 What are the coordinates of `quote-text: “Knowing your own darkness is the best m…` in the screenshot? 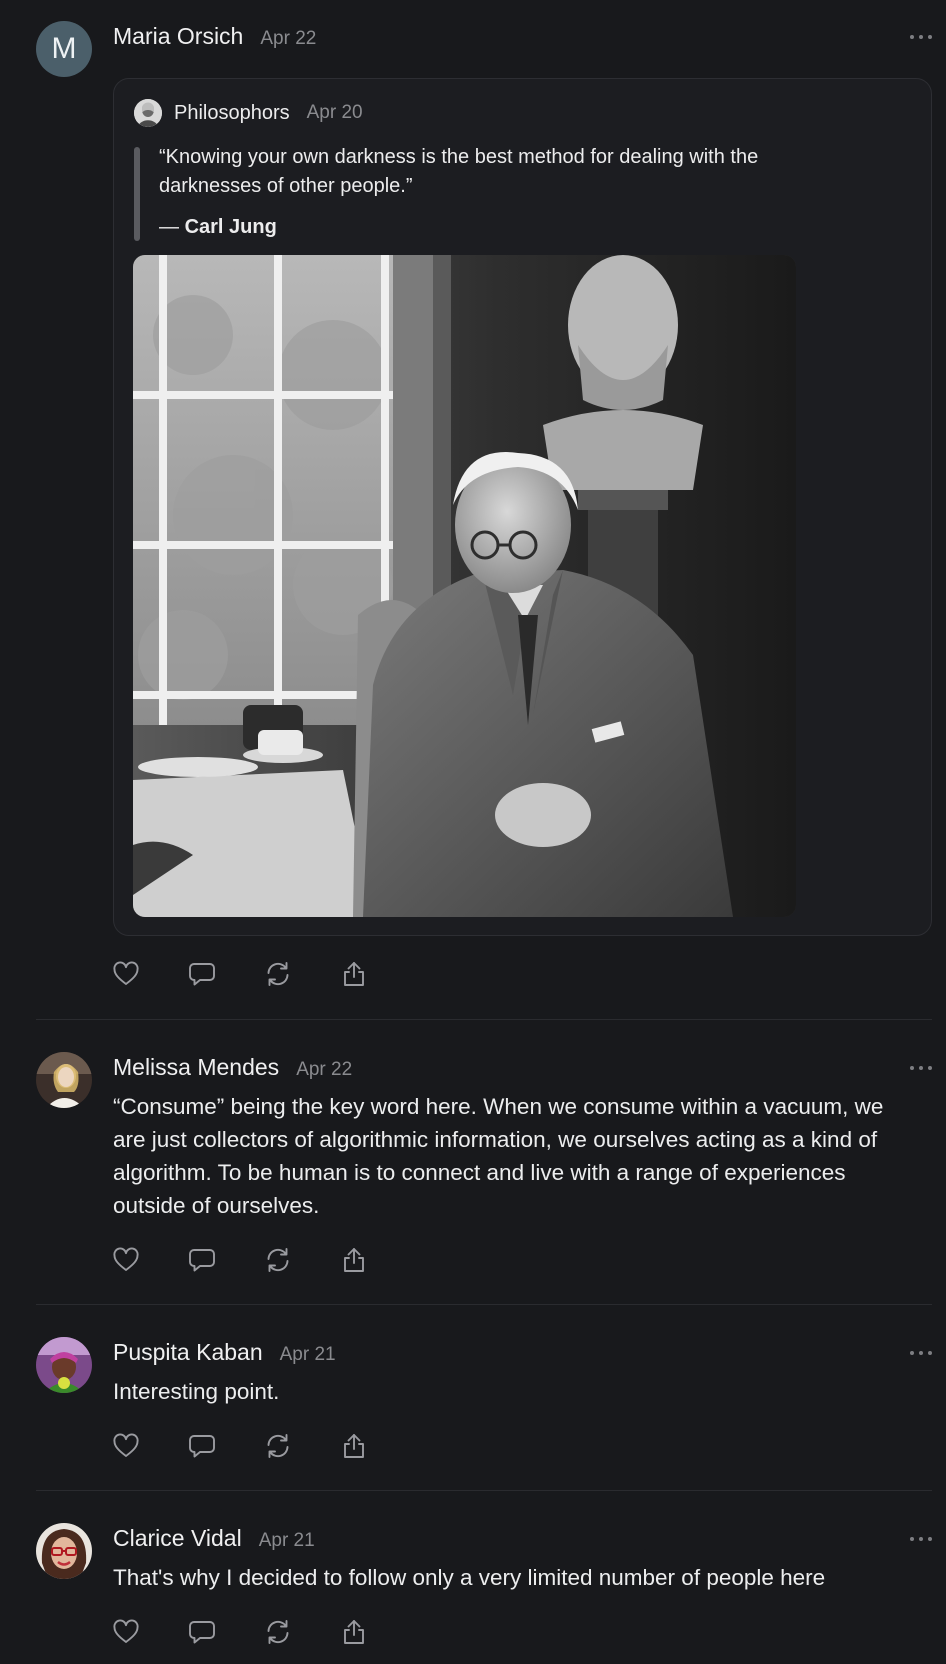 It's located at (459, 171).